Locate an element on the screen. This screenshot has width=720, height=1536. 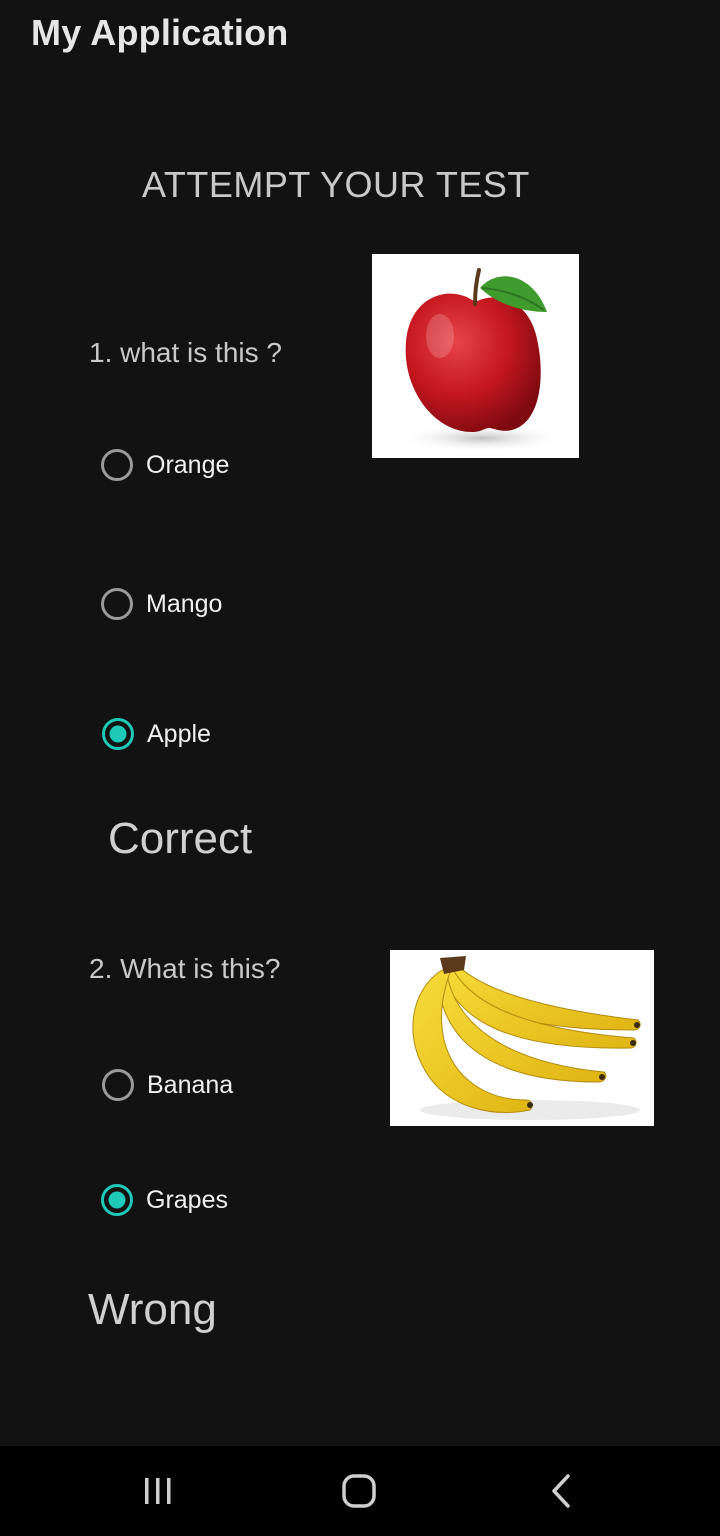
option-label: Grapes is located at coordinates (187, 1199).